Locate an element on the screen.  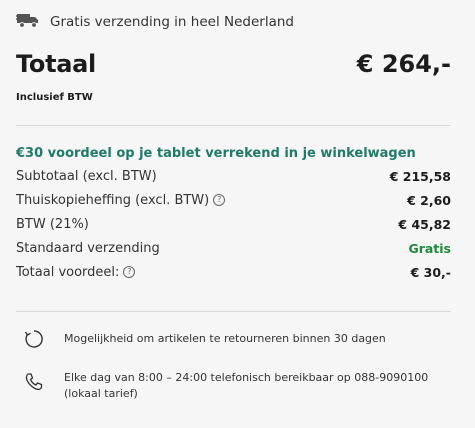
row-value: € 45,82 is located at coordinates (424, 224).